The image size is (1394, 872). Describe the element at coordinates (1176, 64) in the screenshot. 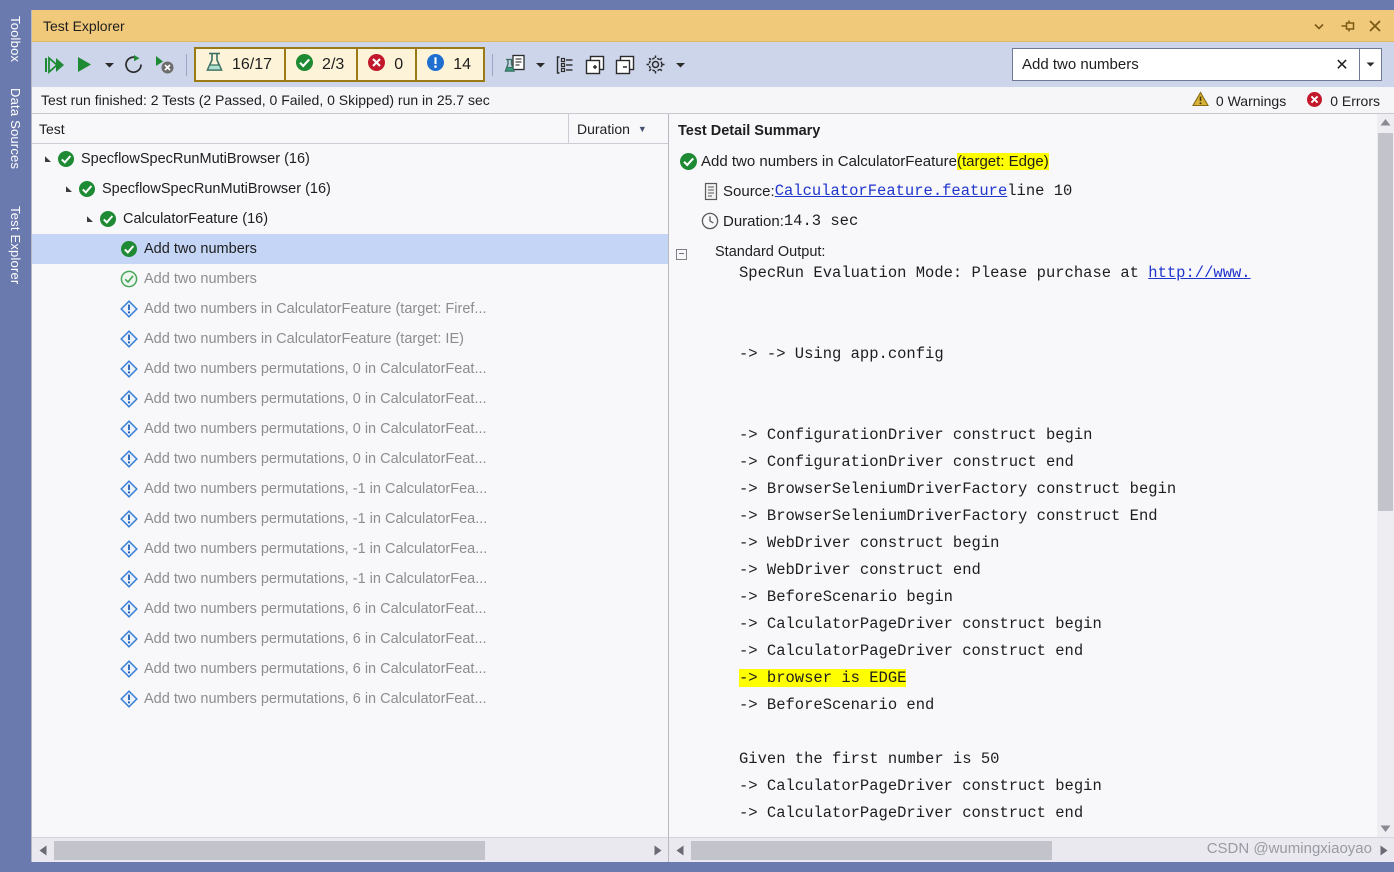

I see `search-input` at that location.